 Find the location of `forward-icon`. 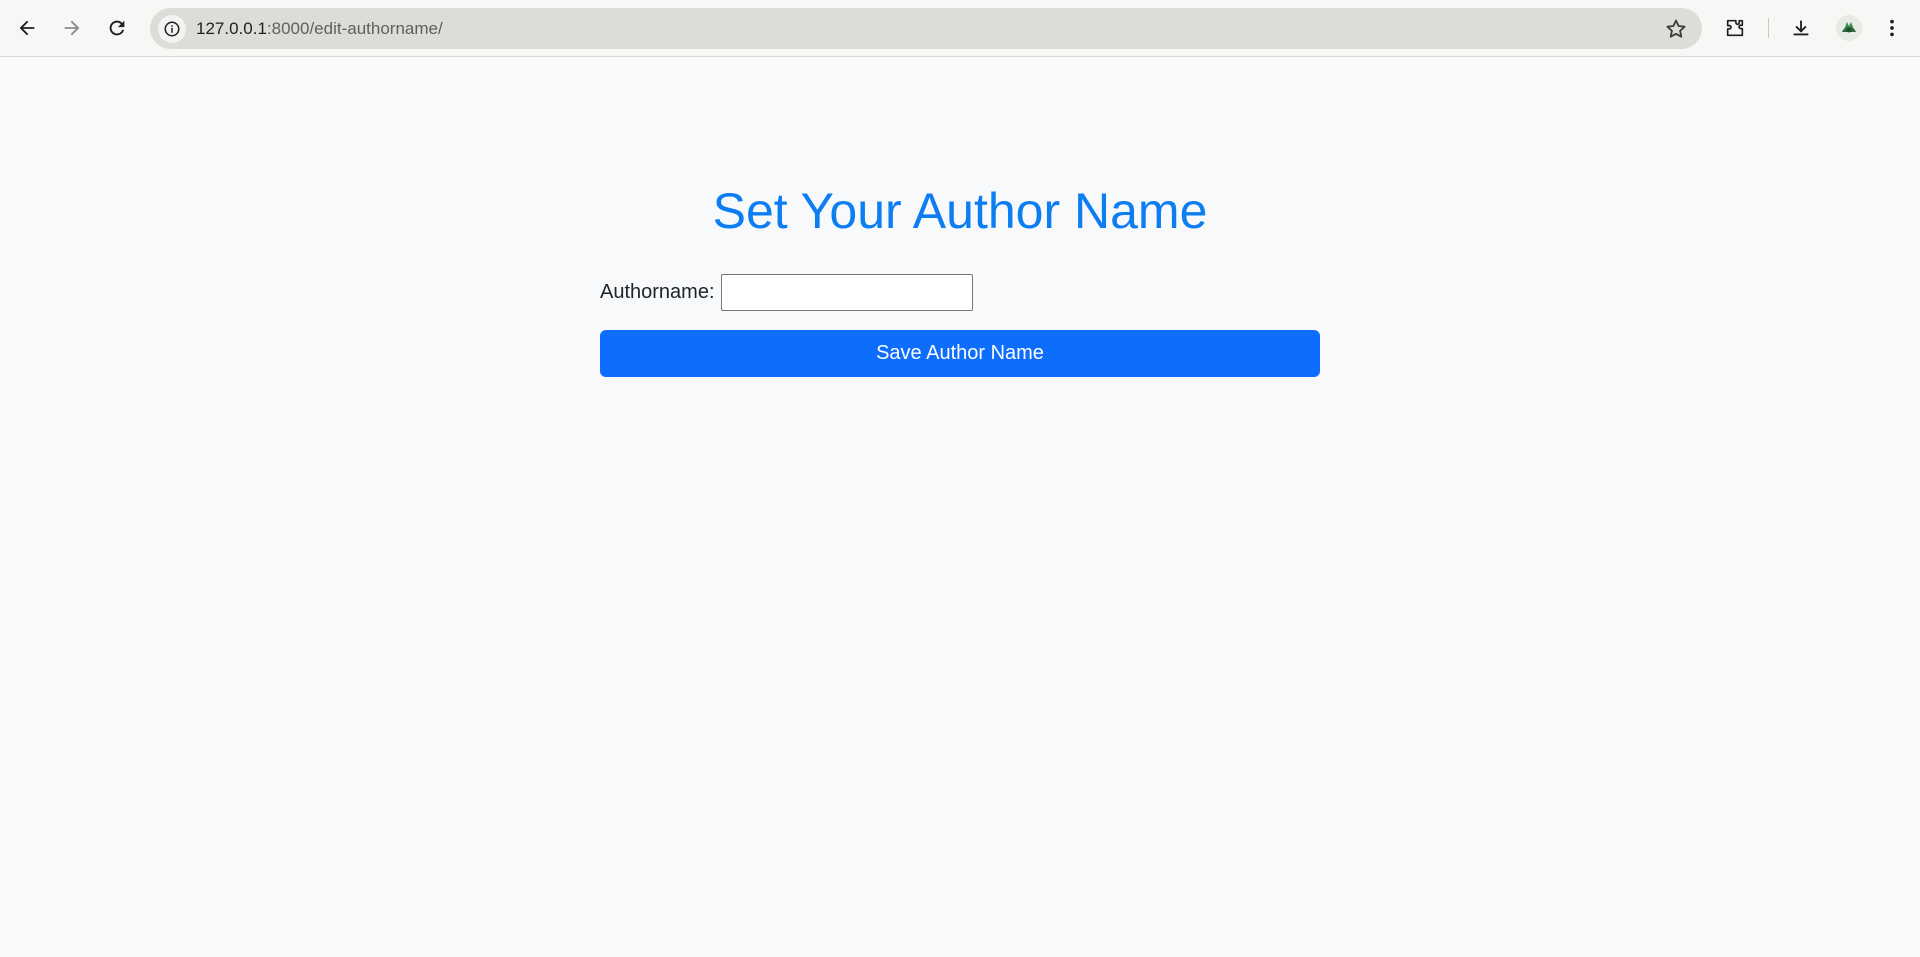

forward-icon is located at coordinates (72, 28).